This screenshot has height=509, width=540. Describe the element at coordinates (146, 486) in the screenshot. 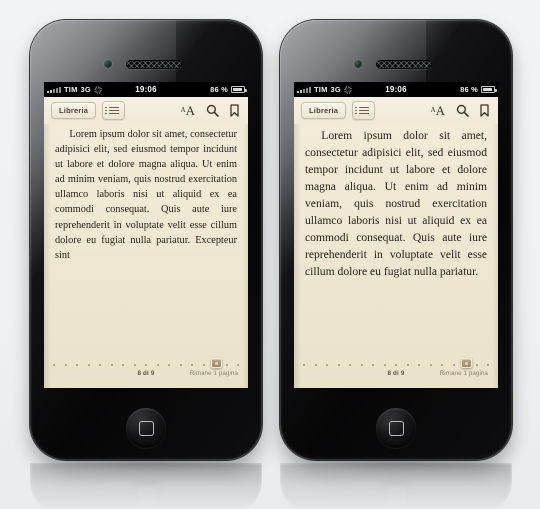

I see `device-reflection-left` at that location.